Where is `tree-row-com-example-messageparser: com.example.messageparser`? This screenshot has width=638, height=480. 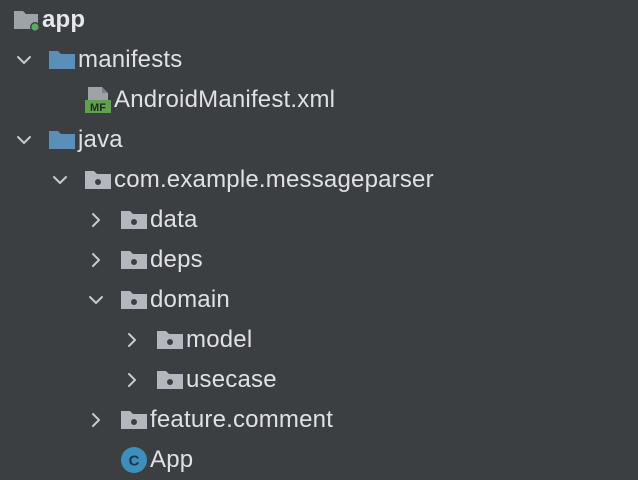 tree-row-com-example-messageparser: com.example.messageparser is located at coordinates (319, 180).